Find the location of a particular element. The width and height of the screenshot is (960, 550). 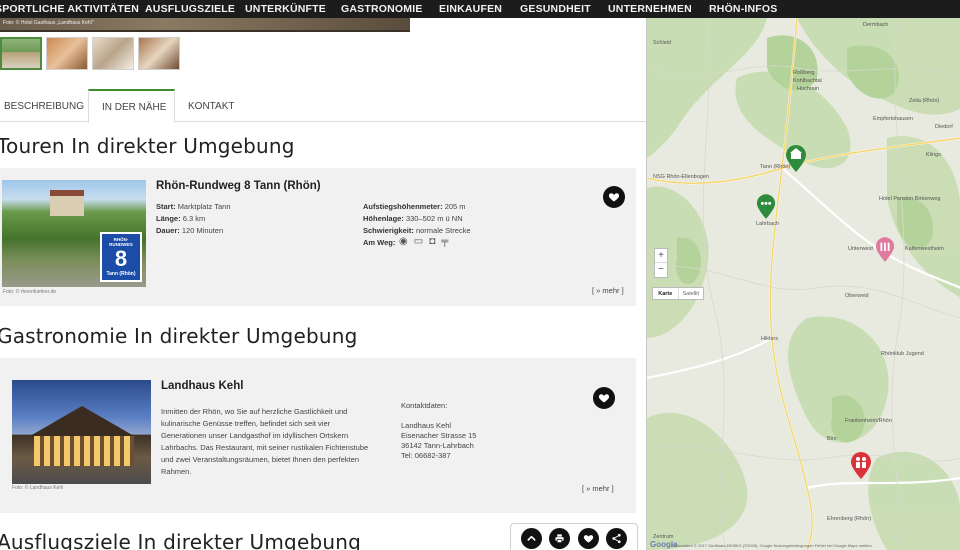

route-sign: RHÖN-RUNDWEG 8 Tann (Rhön) is located at coordinates (121, 257).